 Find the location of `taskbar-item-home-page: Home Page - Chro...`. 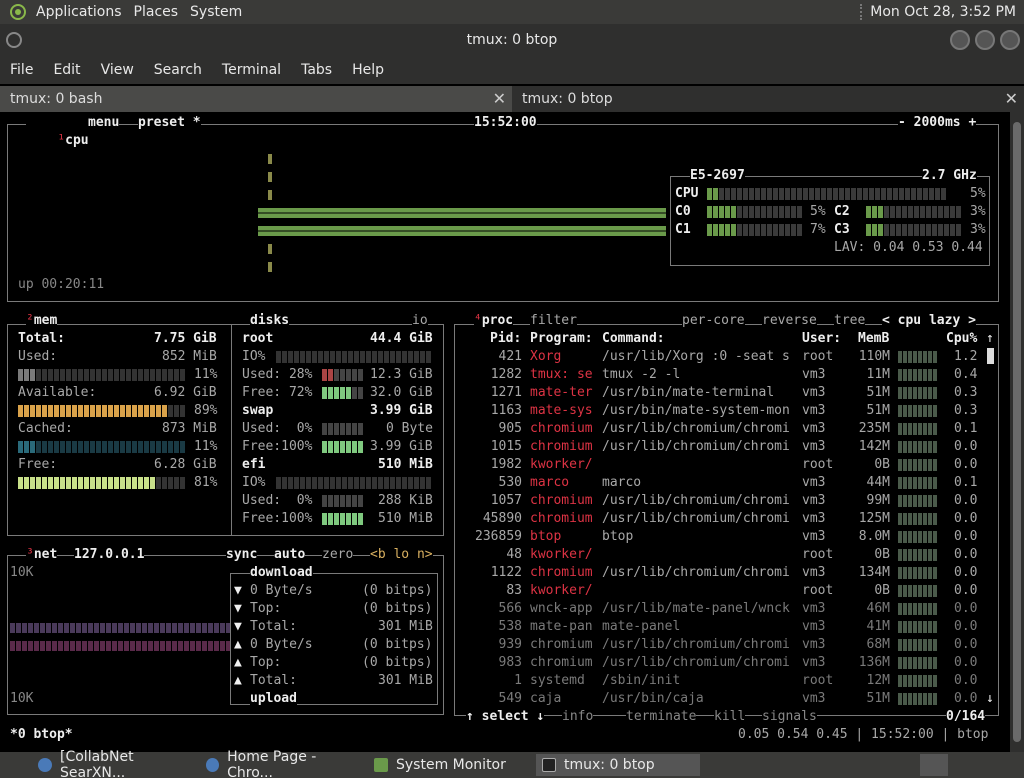

taskbar-item-home-page: Home Page - Chro... is located at coordinates (282, 763).